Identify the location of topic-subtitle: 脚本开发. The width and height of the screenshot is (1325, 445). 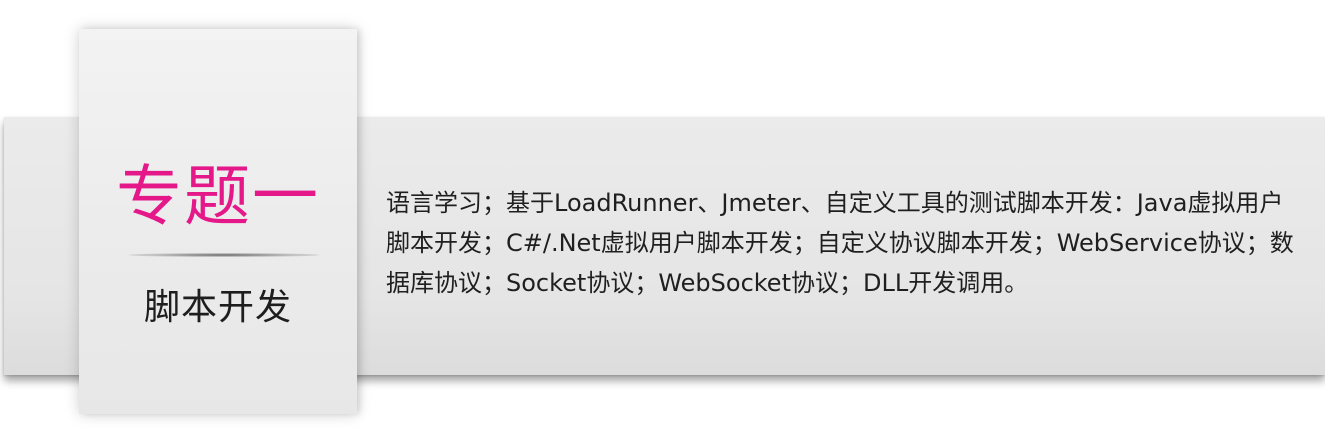
(217, 307).